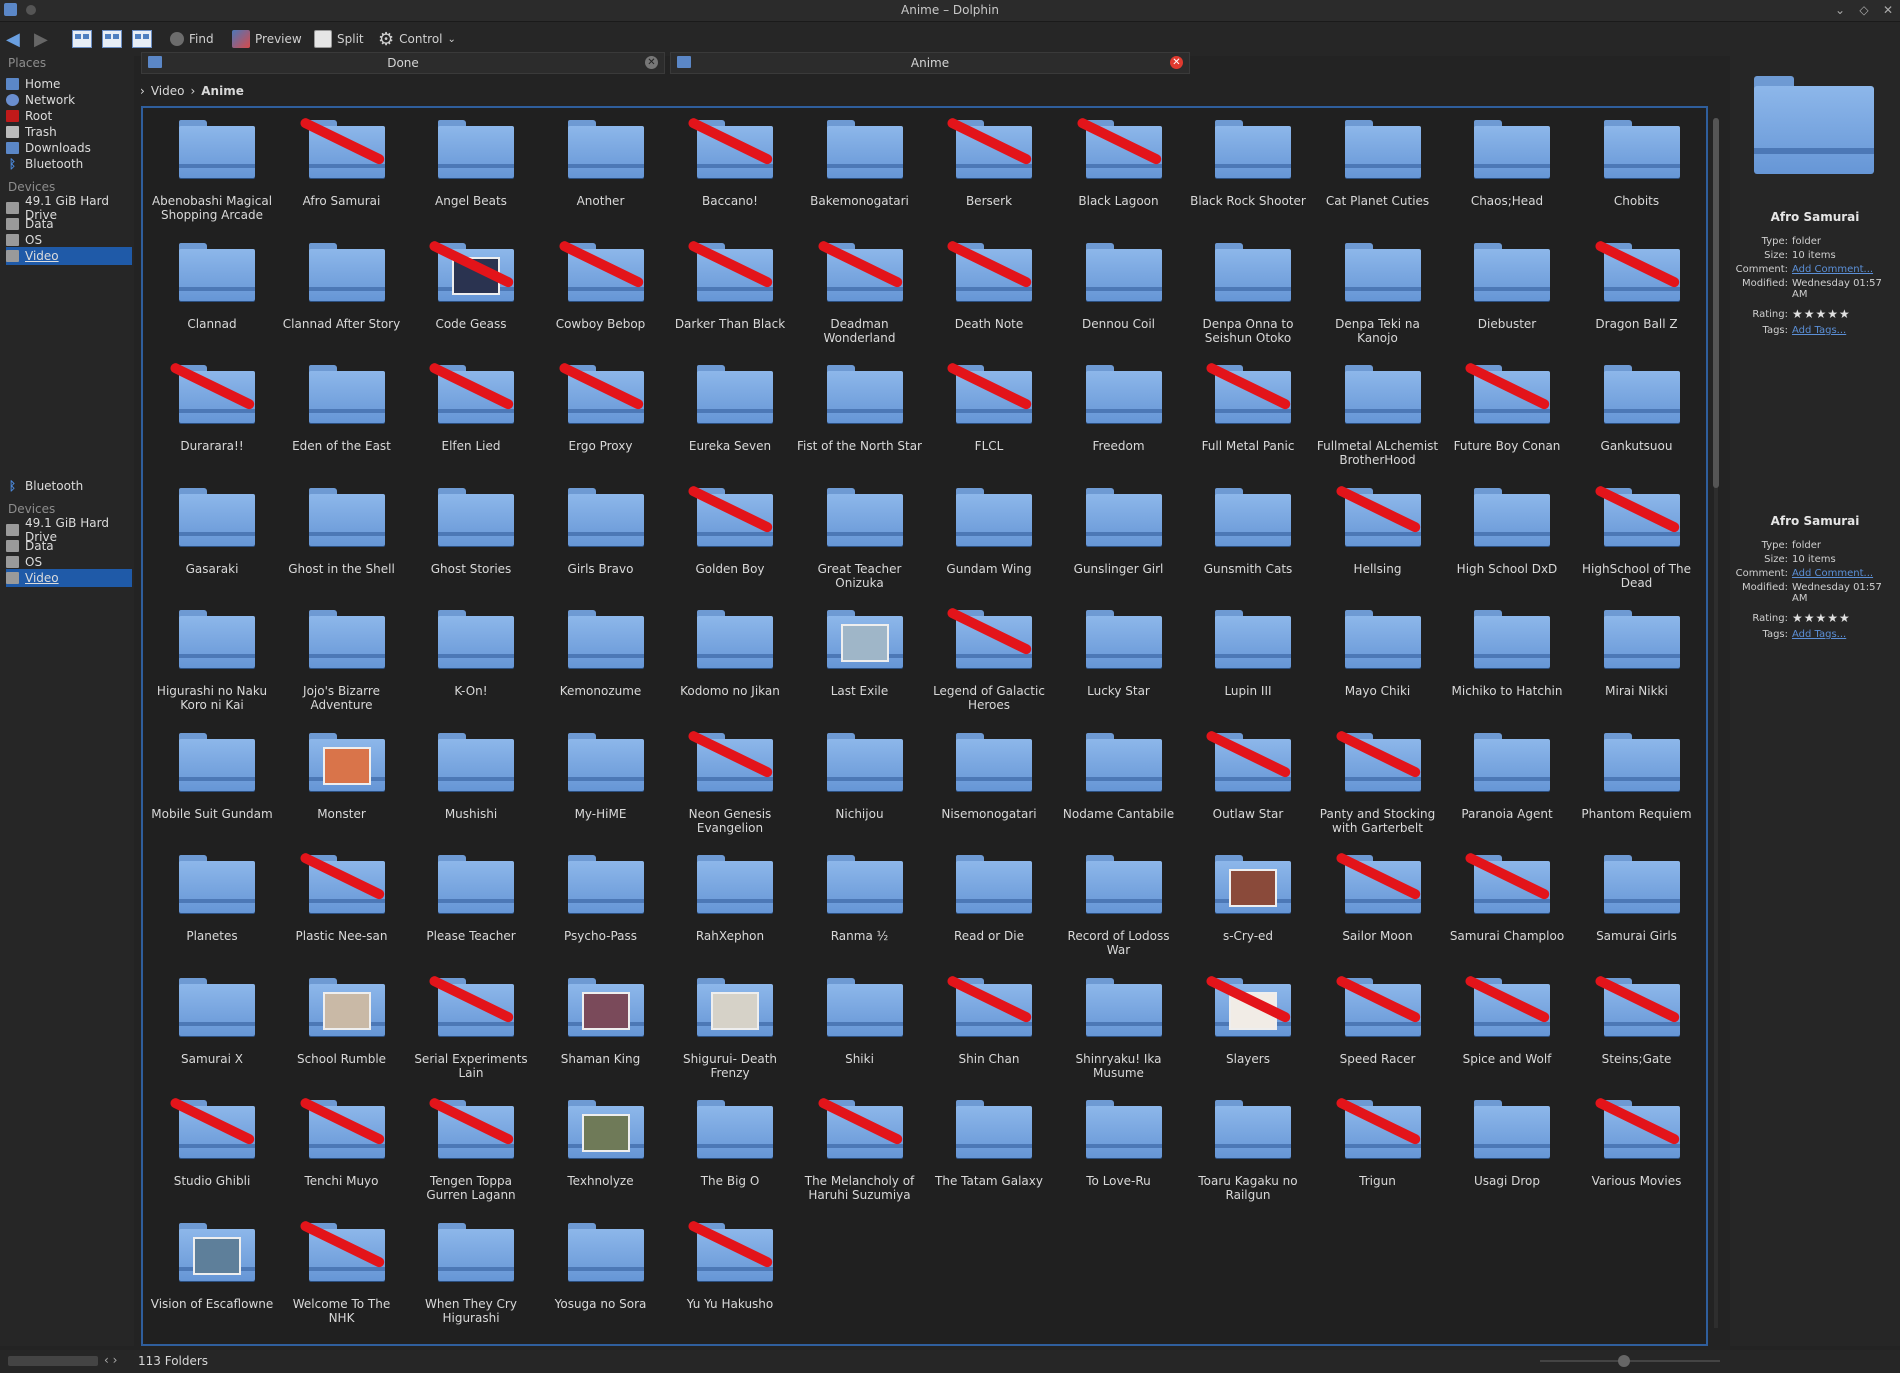  Describe the element at coordinates (730, 411) in the screenshot. I see `folder-item: Eureka Seven` at that location.